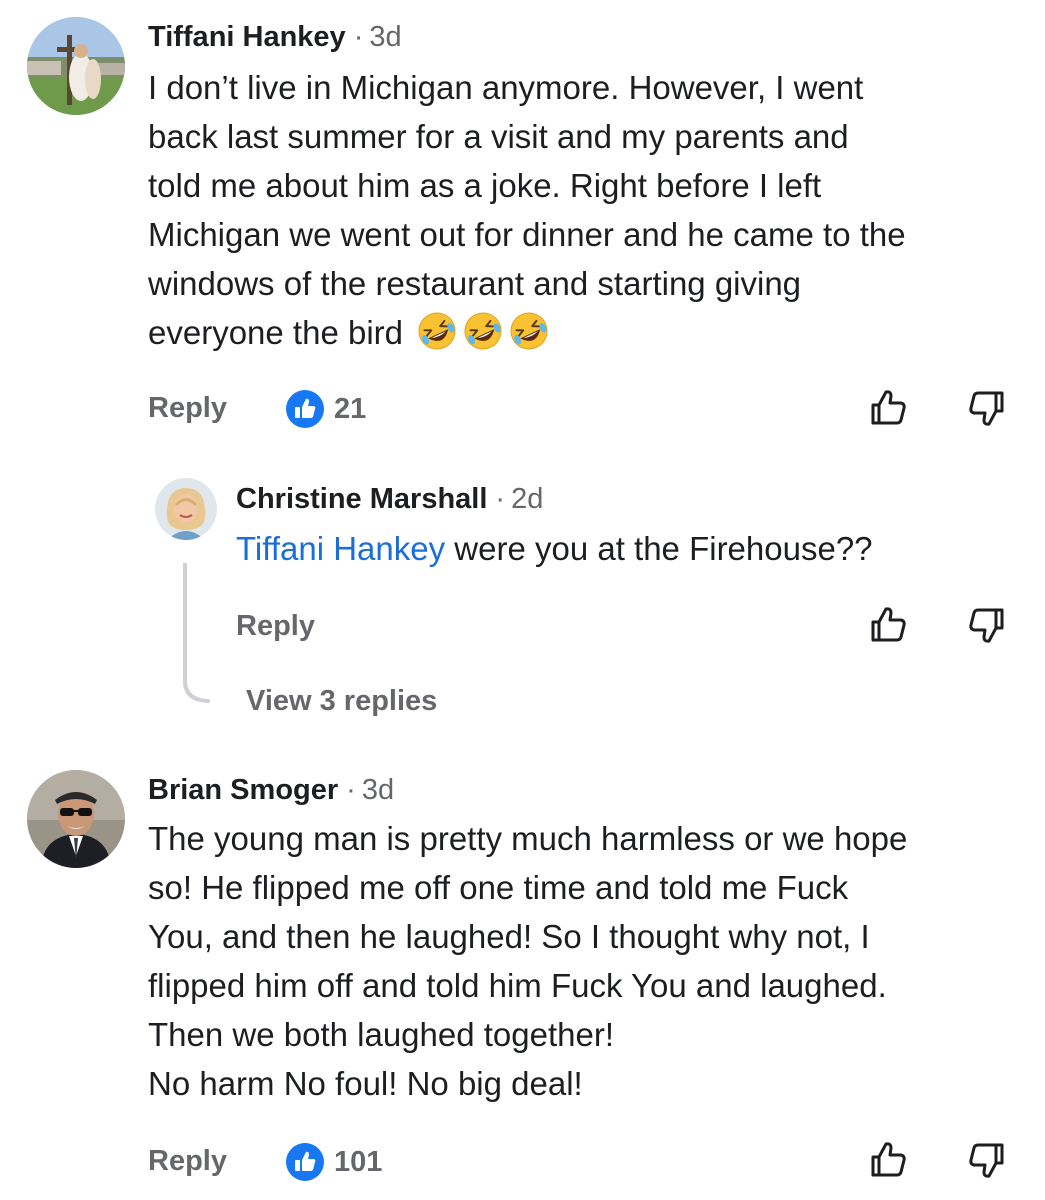 Image resolution: width=1045 pixels, height=1200 pixels. I want to click on comment-line: Then we both laughed together!, so click(381, 1034).